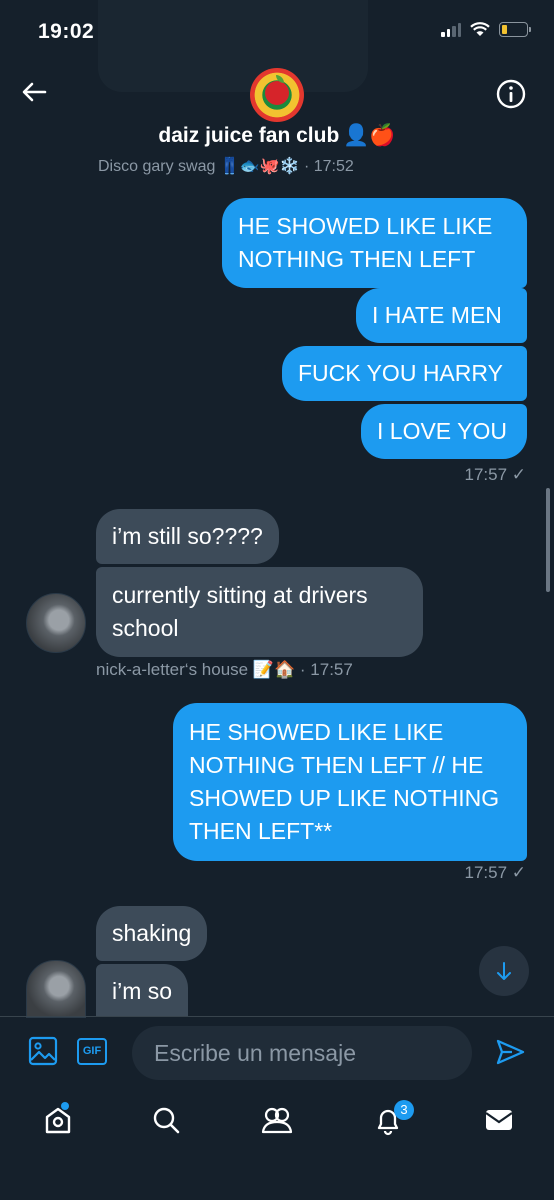 The width and height of the screenshot is (554, 1200). I want to click on title-emoji: 👤🍎, so click(369, 136).